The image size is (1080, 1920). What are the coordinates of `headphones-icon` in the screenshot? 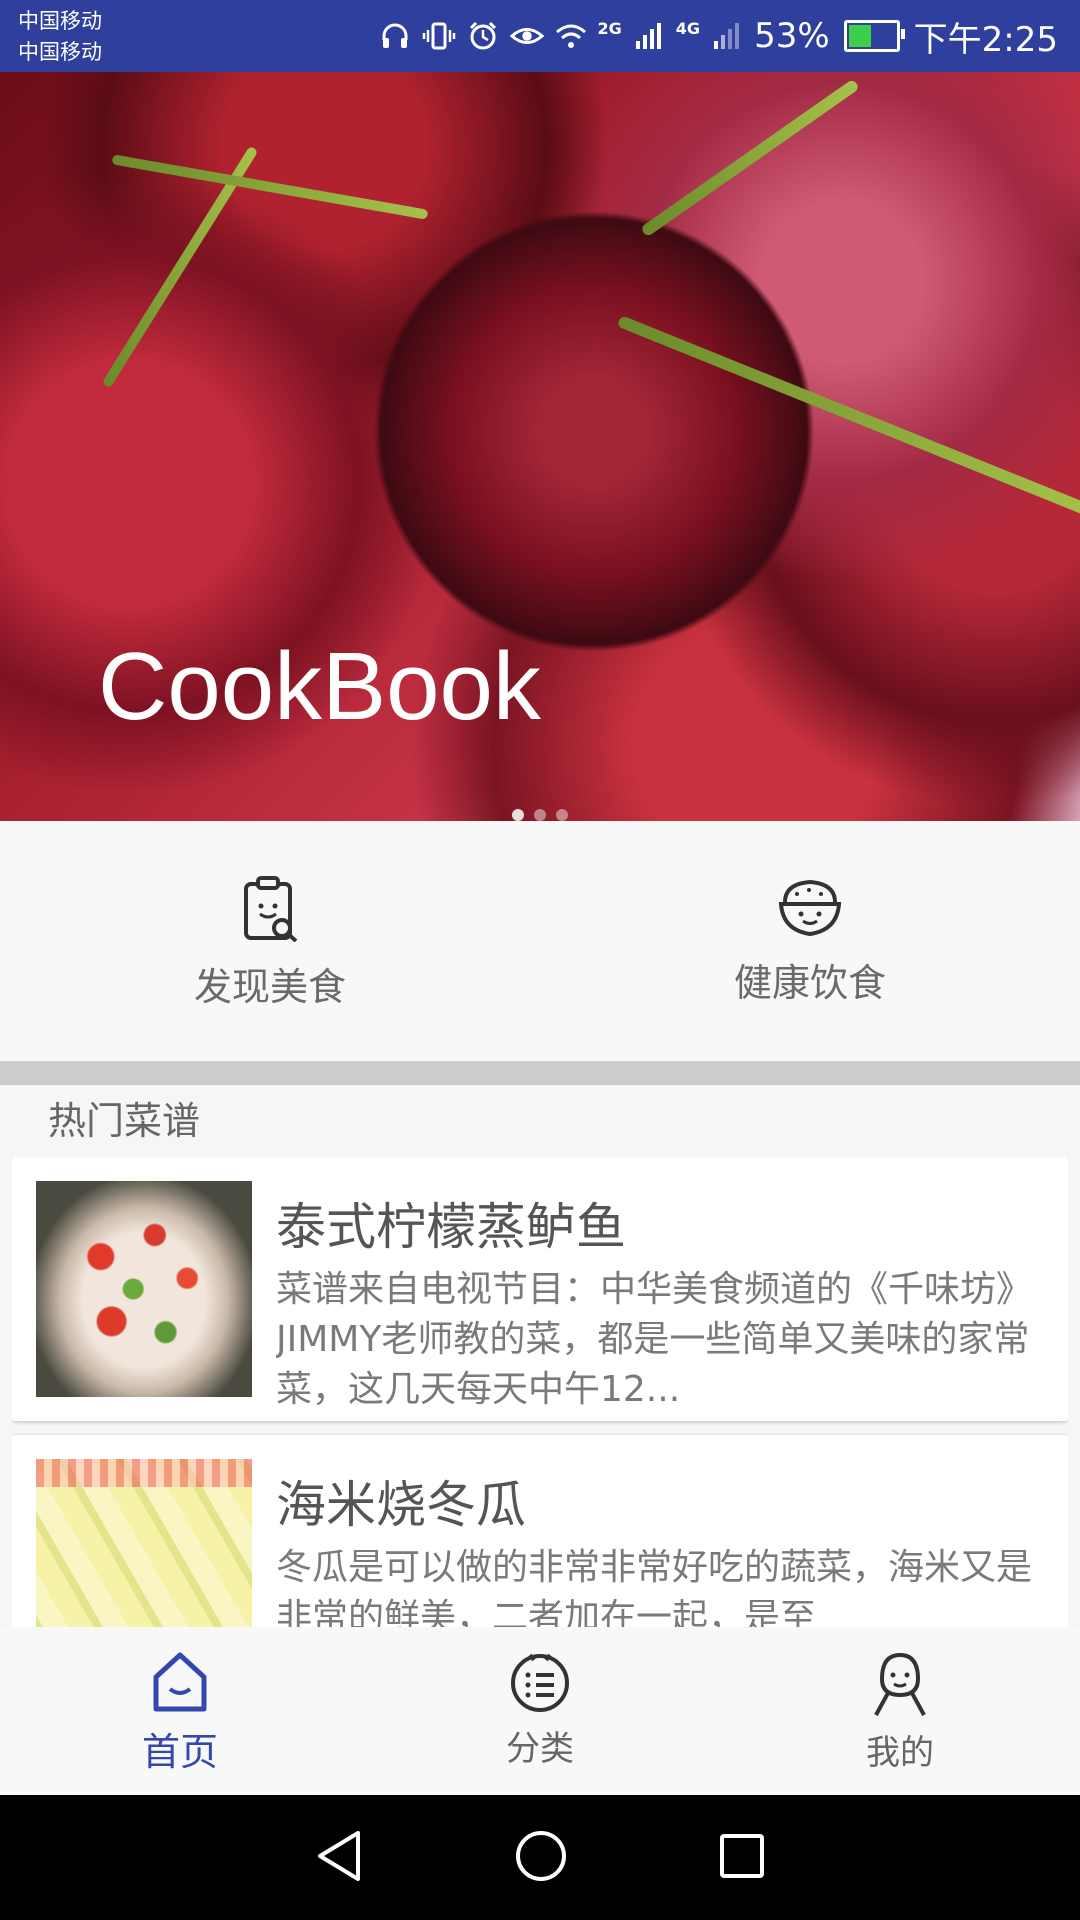 It's located at (395, 36).